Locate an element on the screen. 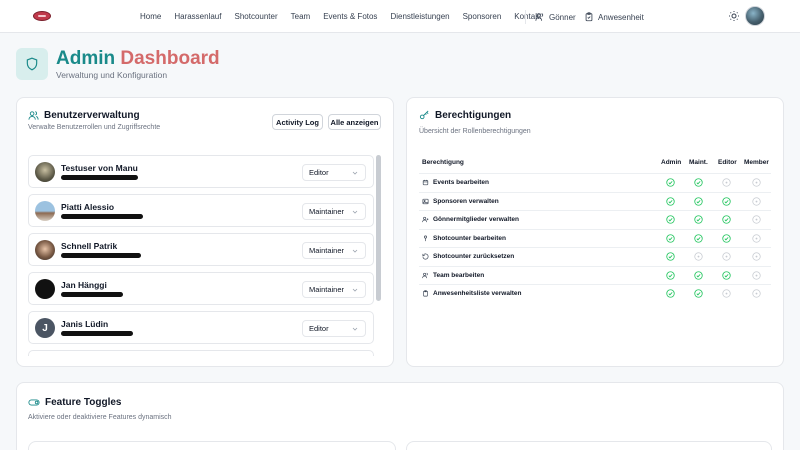 Image resolution: width=800 pixels, height=450 pixels. nav-anwesenheit-label: Anwesenheit is located at coordinates (621, 17).